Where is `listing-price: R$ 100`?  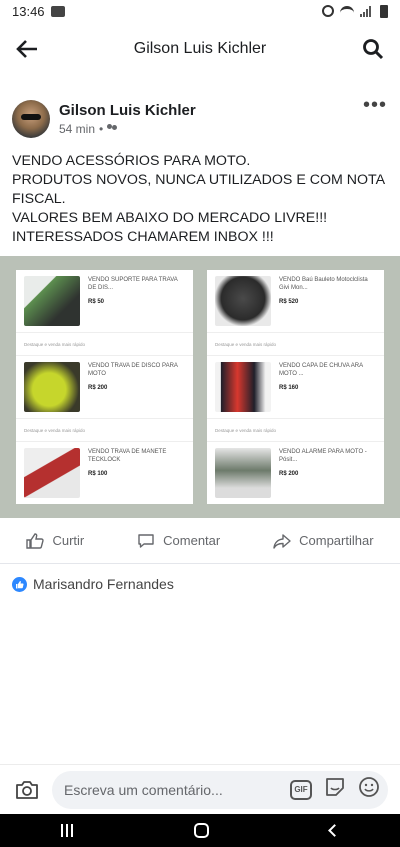
listing-price: R$ 100 is located at coordinates (98, 474).